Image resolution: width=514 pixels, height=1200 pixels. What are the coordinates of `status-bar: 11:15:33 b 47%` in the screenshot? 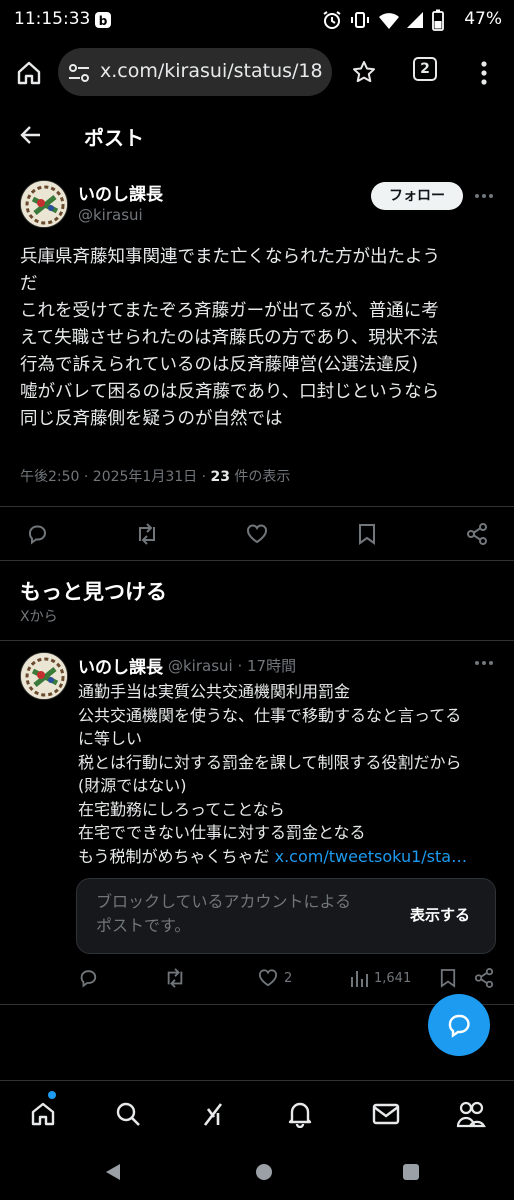 It's located at (257, 20).